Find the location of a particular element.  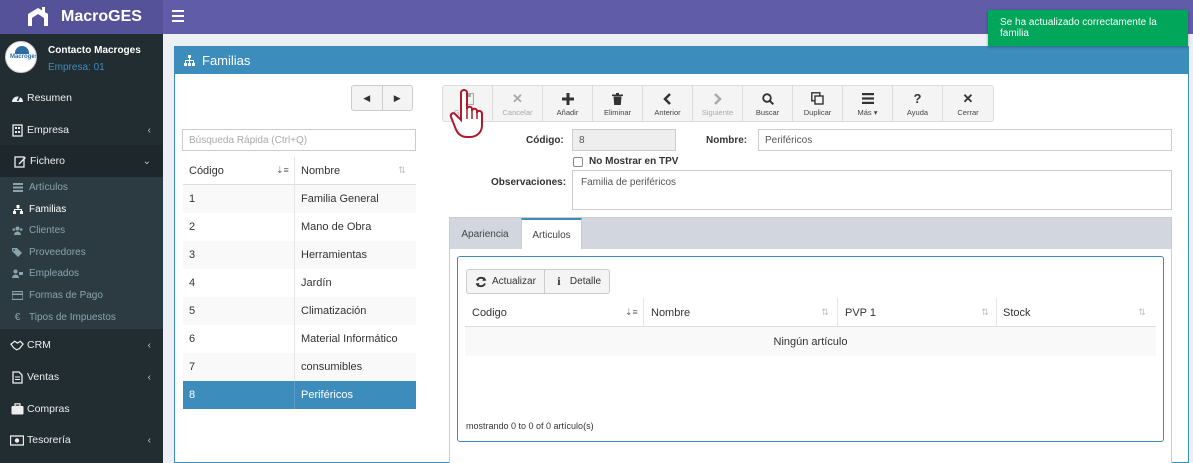

table-row: 3 Herramientas is located at coordinates (299, 255).